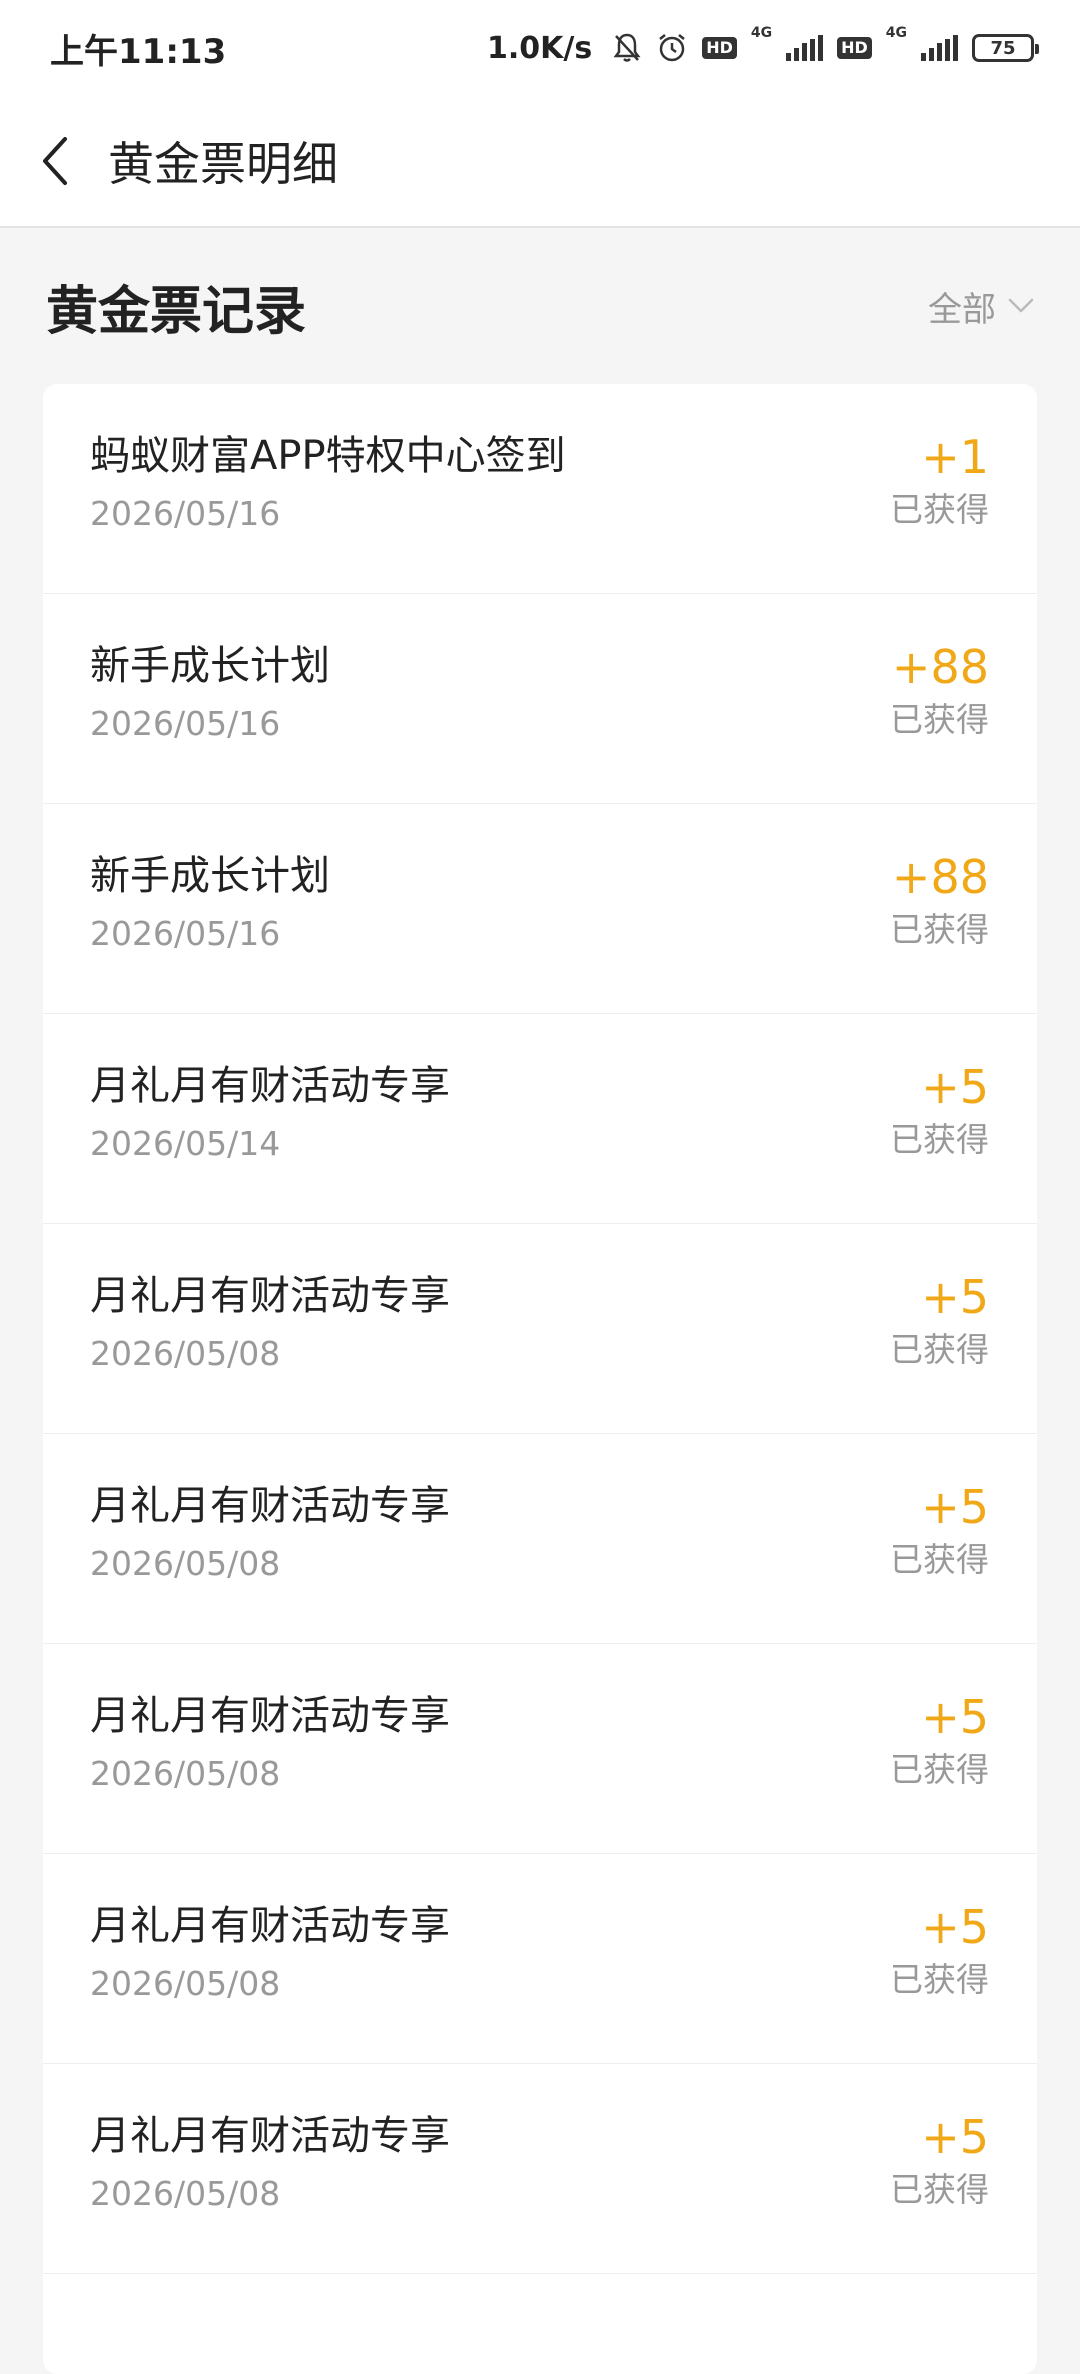  I want to click on filter-label: 全部, so click(962, 309).